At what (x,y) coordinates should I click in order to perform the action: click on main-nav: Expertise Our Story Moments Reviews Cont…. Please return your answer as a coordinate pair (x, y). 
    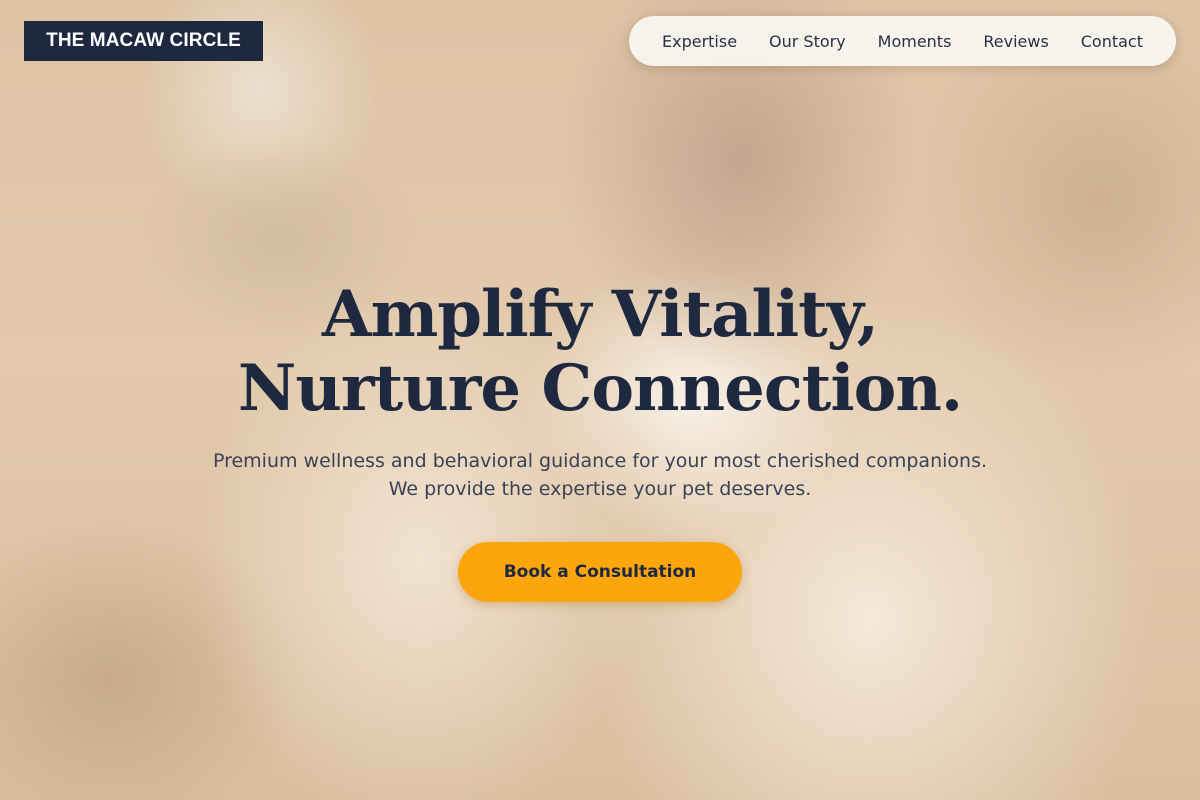
    Looking at the image, I should click on (902, 41).